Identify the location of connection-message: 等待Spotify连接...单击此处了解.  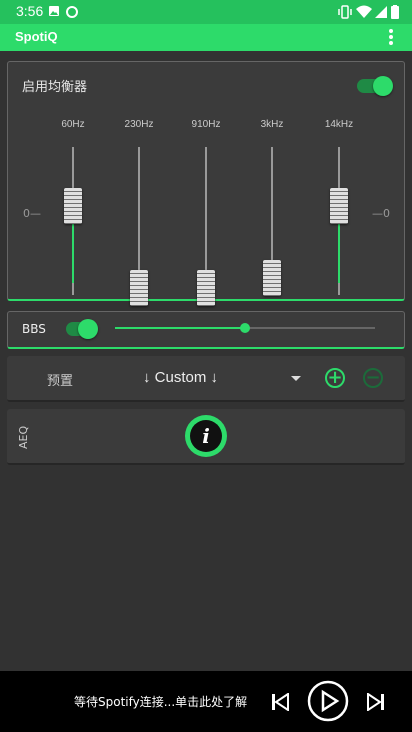
(160, 701).